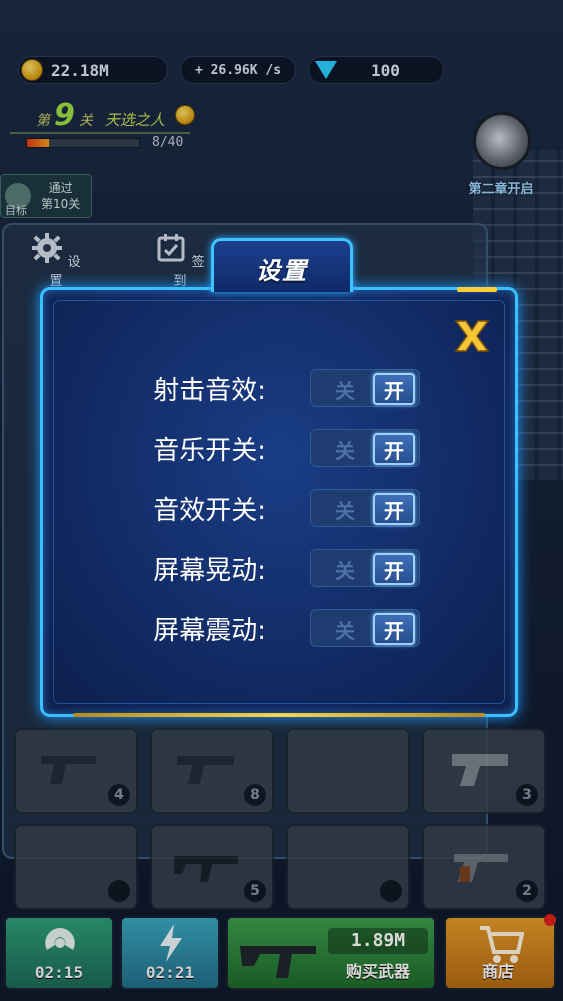  Describe the element at coordinates (209, 571) in the screenshot. I see `setting-label: 屏幕晃动:` at that location.